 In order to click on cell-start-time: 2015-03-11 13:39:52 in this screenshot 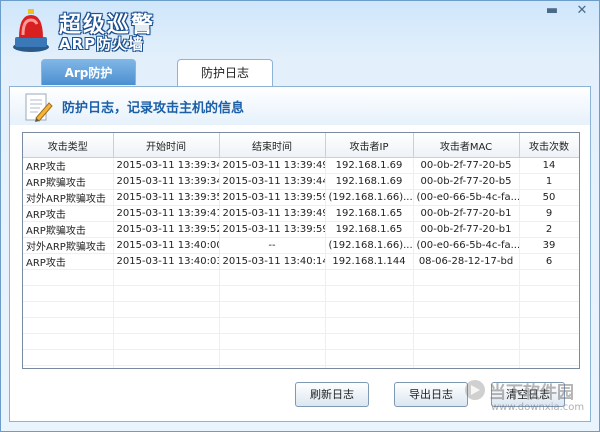, I will do `click(166, 229)`.